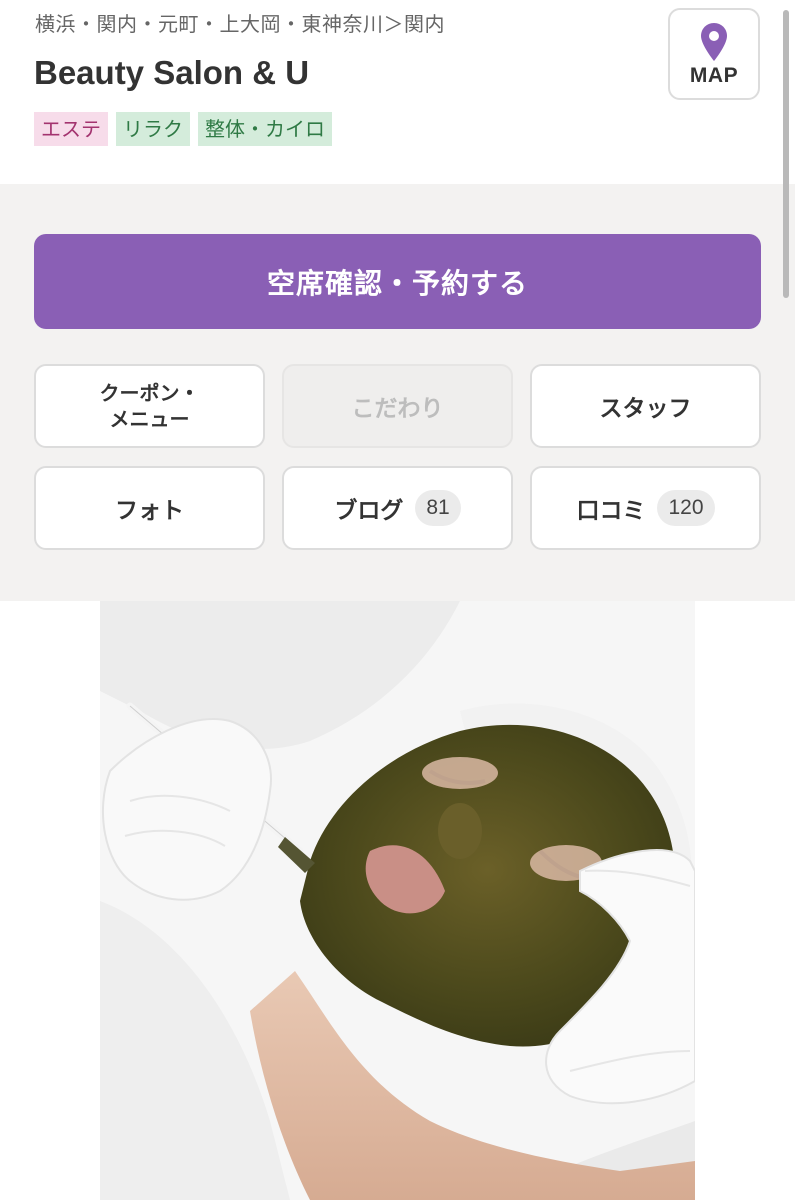  I want to click on reviews-button: 口コミ 120, so click(645, 508).